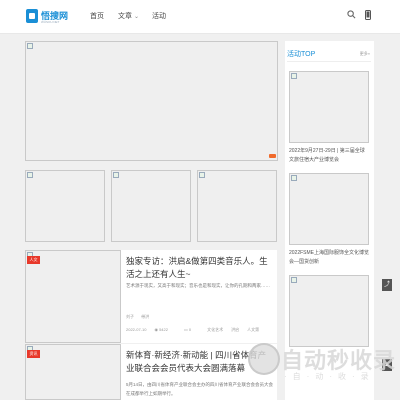  Describe the element at coordinates (33, 354) in the screenshot. I see `category-tag: 资讯` at that location.